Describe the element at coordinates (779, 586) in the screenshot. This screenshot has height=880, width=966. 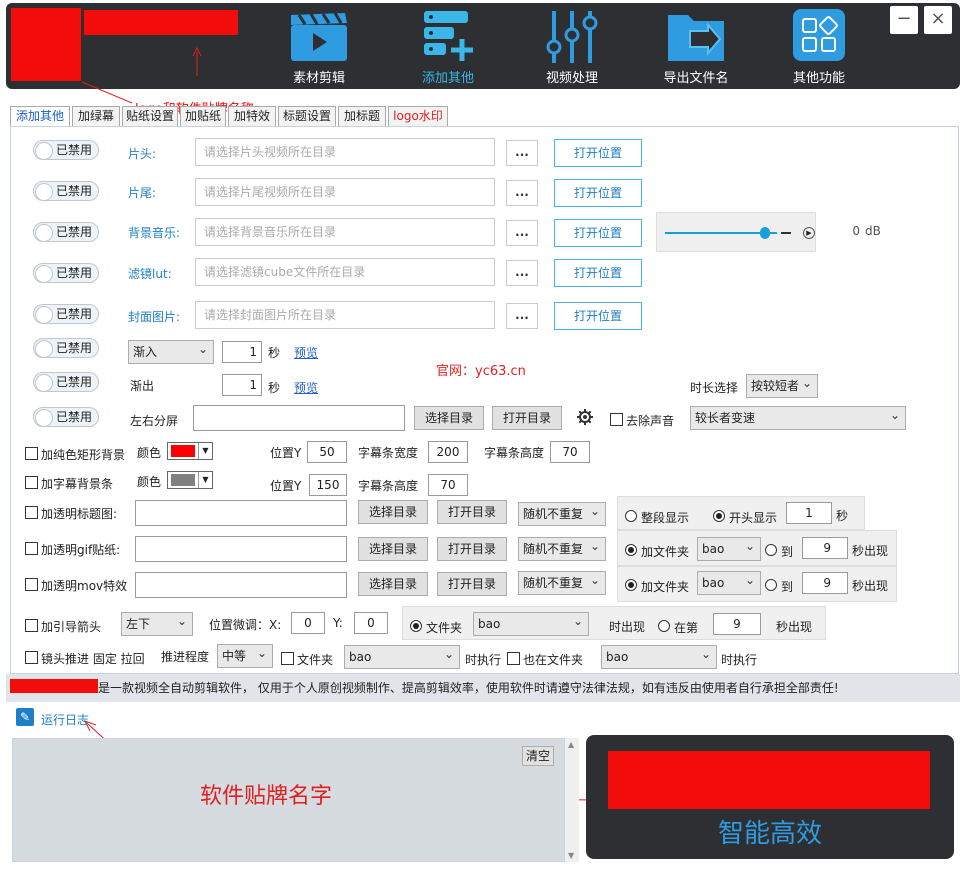
I see `mov-to-radio: 到` at that location.